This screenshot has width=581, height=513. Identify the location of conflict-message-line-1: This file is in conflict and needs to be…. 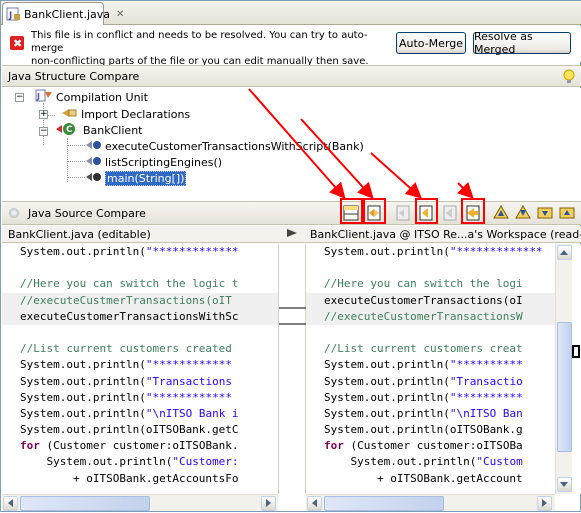
(199, 42).